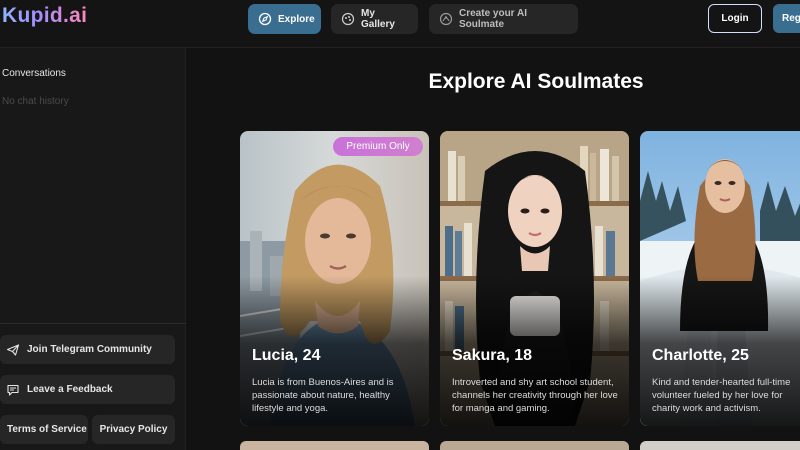 Image resolution: width=800 pixels, height=450 pixels. I want to click on nav-explore-label: Explore, so click(296, 19).